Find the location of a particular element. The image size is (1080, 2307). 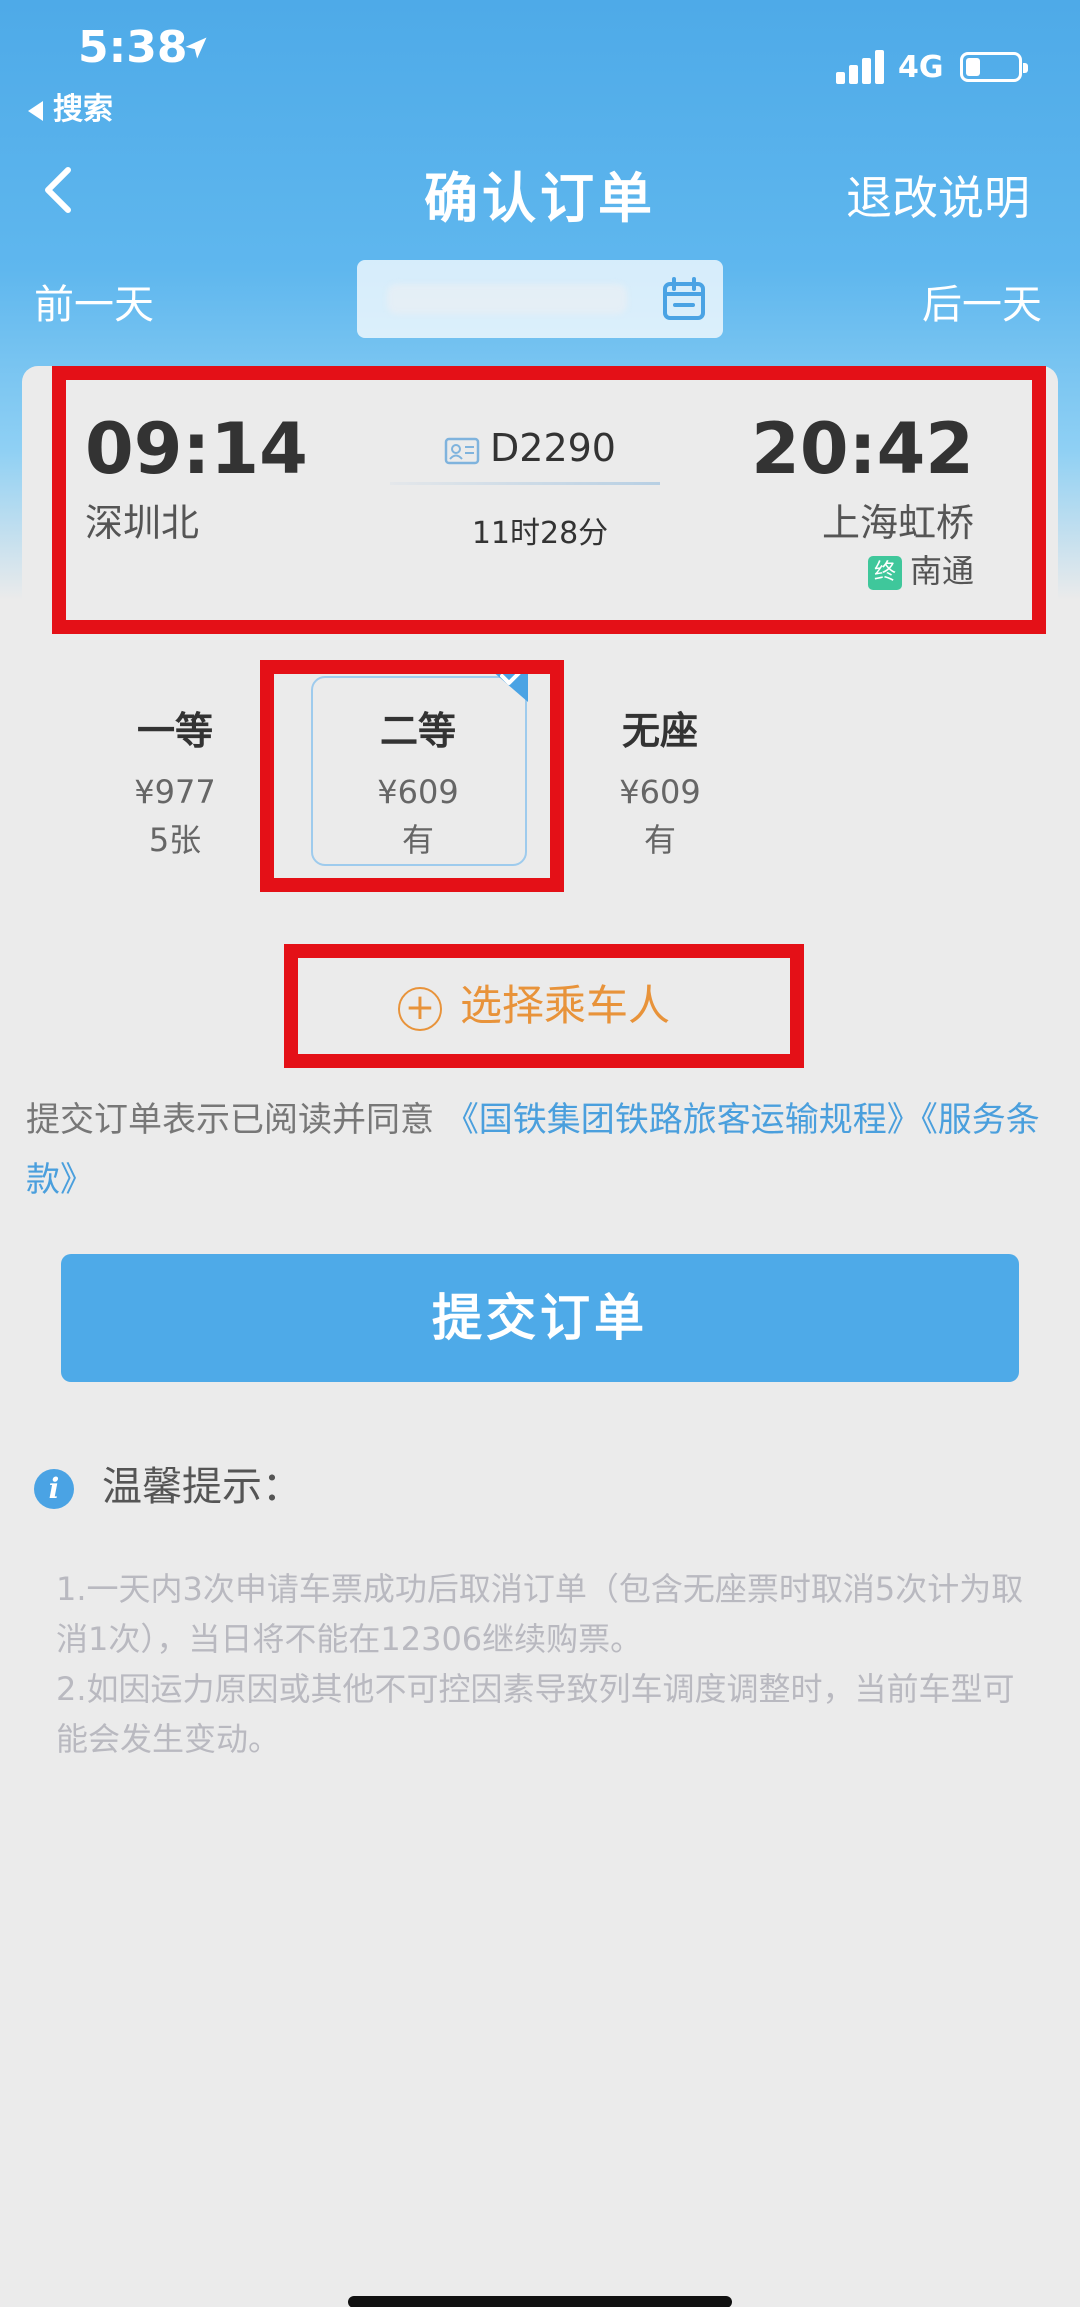

home-indicator is located at coordinates (540, 2301).